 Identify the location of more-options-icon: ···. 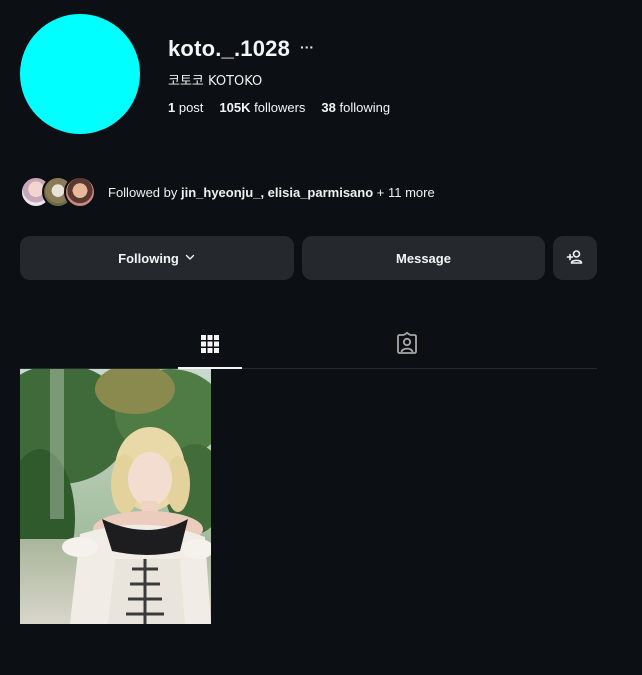
(307, 47).